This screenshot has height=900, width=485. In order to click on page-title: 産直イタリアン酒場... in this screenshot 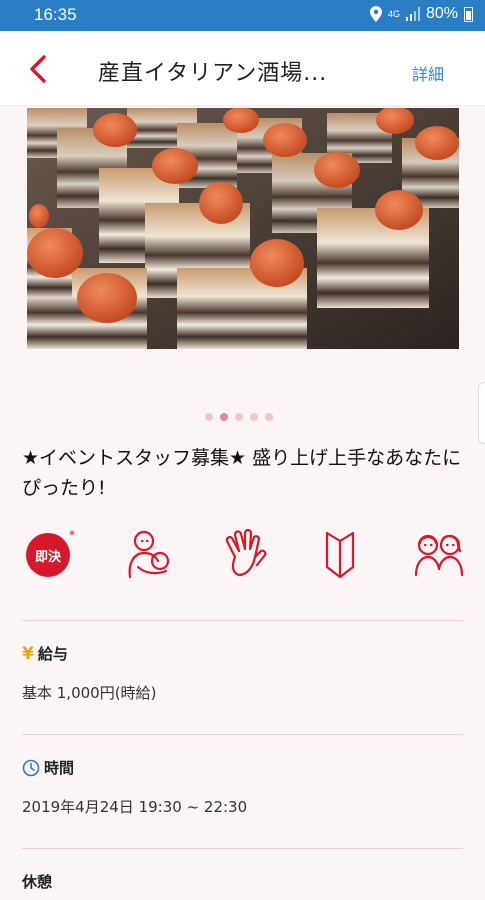, I will do `click(213, 73)`.